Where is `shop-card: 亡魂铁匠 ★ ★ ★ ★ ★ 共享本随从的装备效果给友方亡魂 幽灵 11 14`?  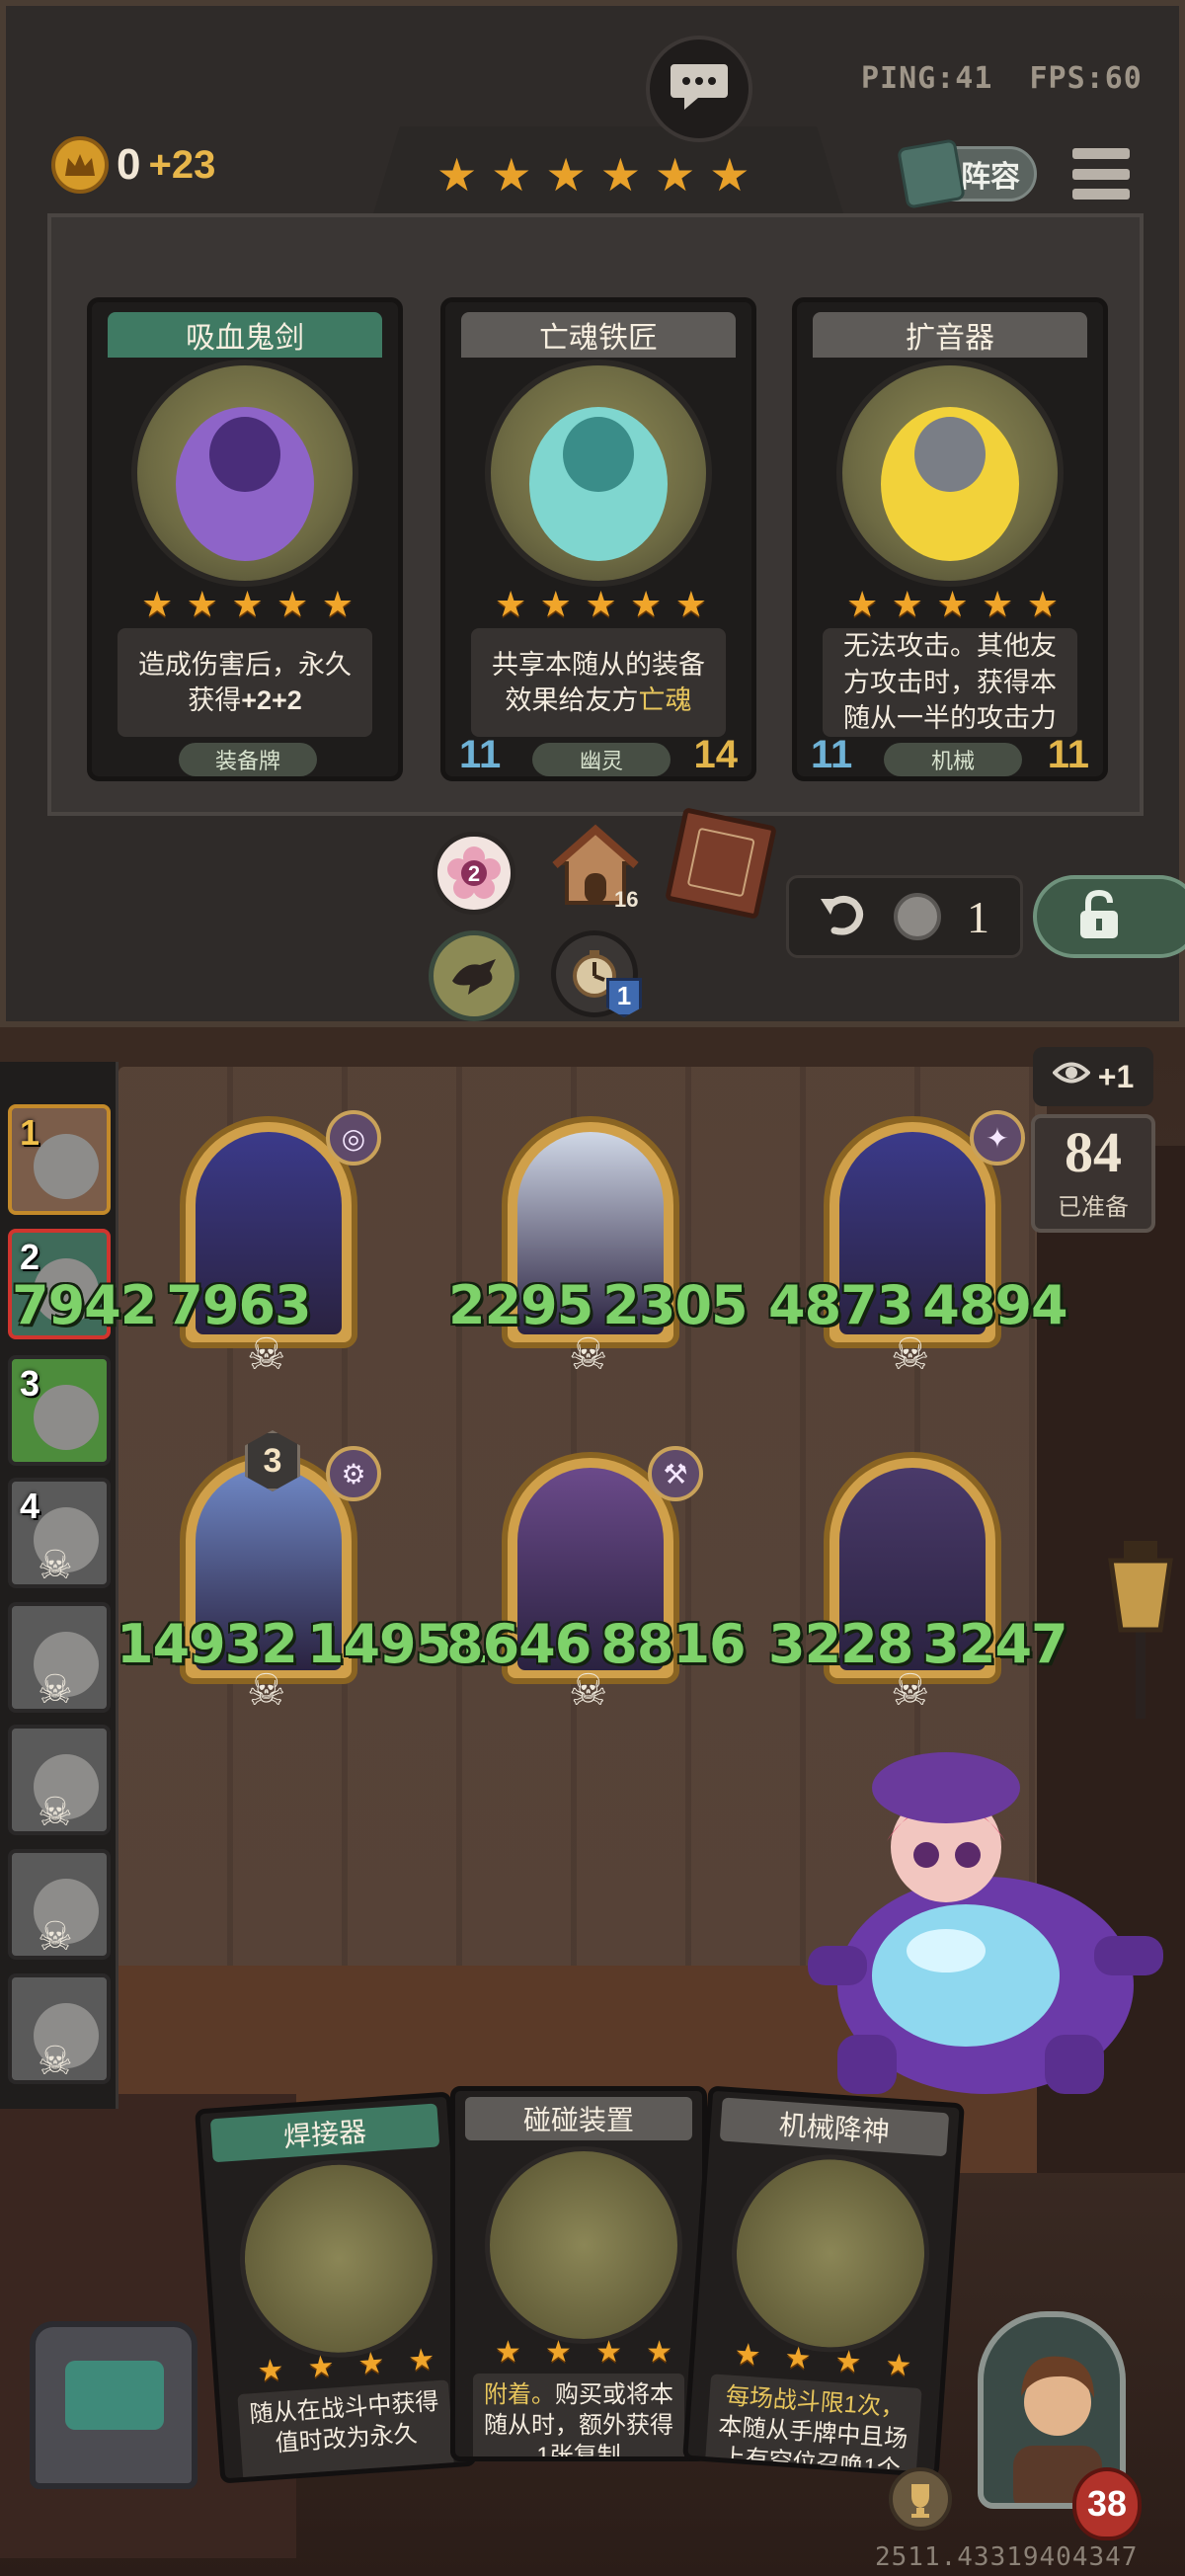 shop-card: 亡魂铁匠 ★ ★ ★ ★ ★ 共享本随从的装备效果给友方亡魂 幽灵 11 14 is located at coordinates (598, 539).